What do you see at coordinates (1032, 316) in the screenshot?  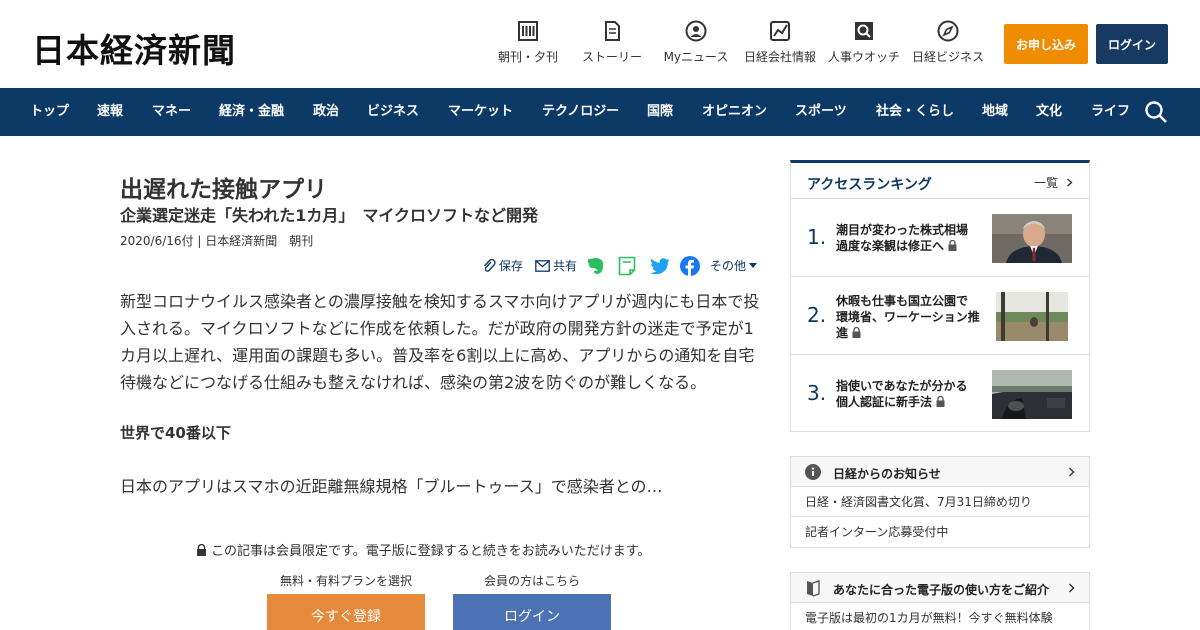 I see `thumbnail-park-image` at bounding box center [1032, 316].